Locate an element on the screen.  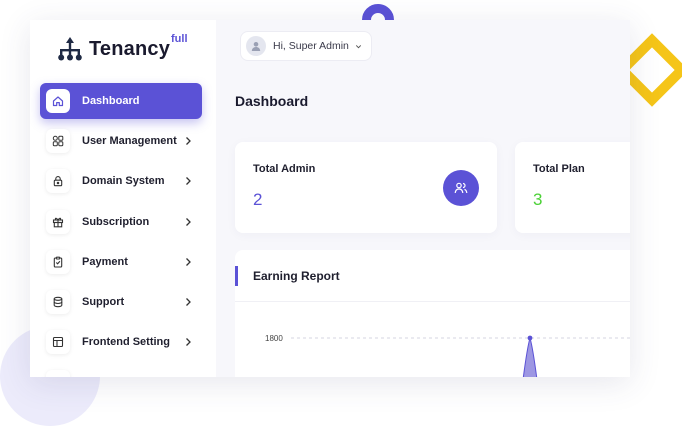
sidebar-item-user-management: User Management is located at coordinates (121, 141).